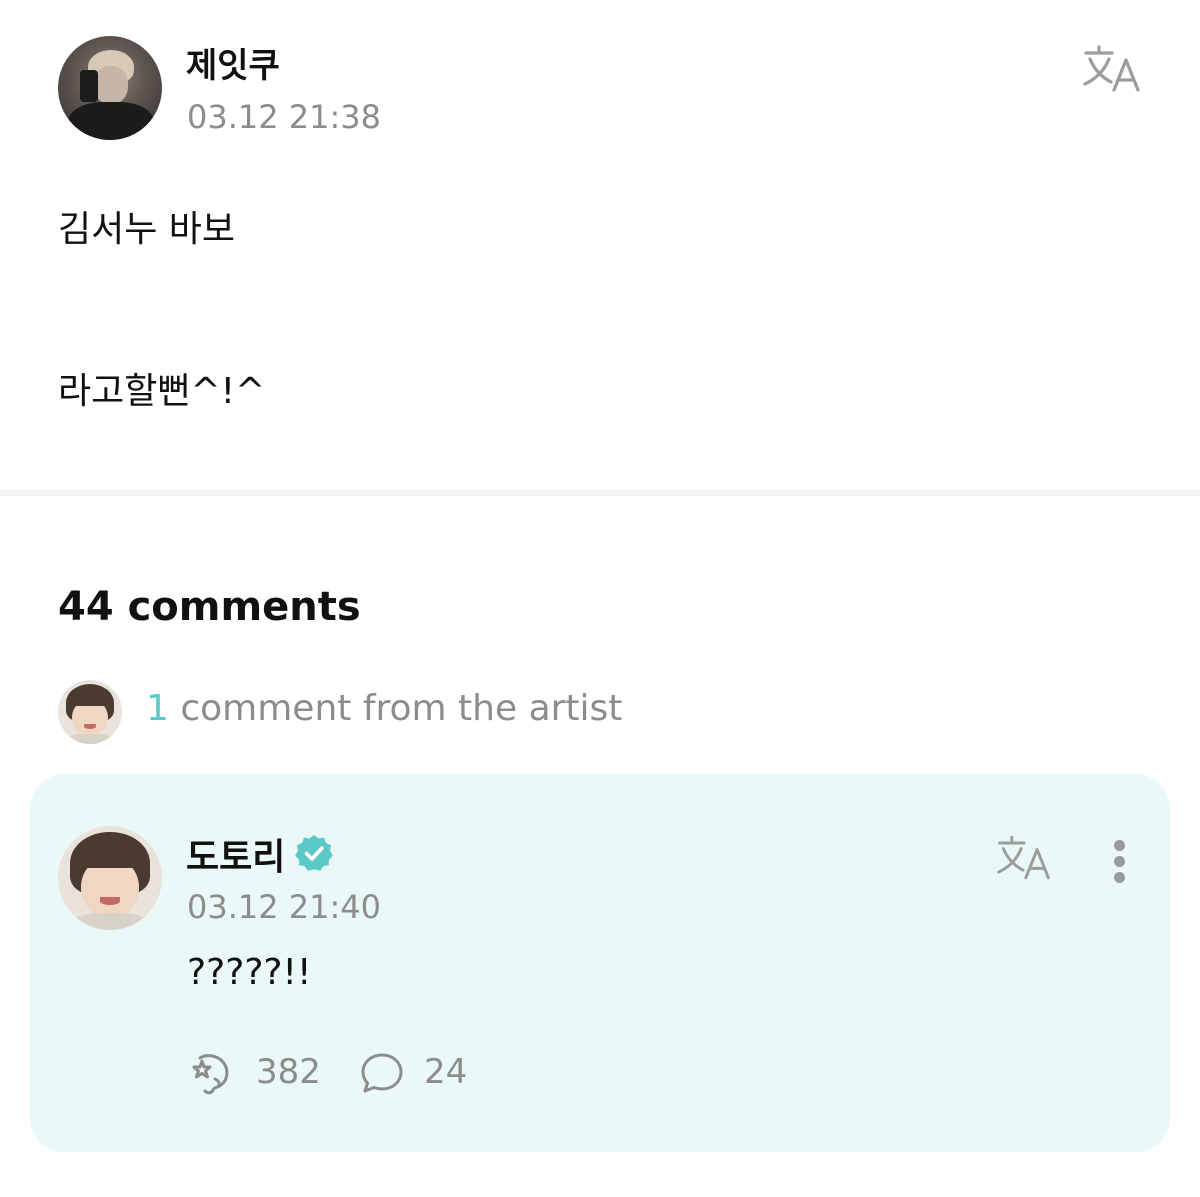  What do you see at coordinates (446, 1072) in the screenshot?
I see `reply-count: 24` at bounding box center [446, 1072].